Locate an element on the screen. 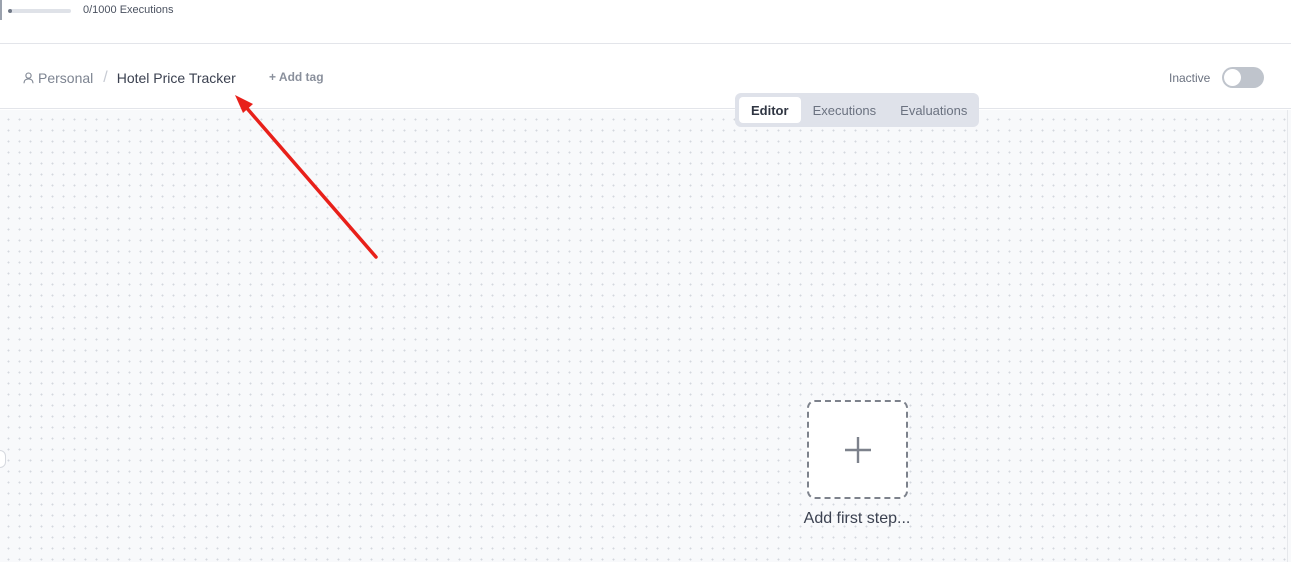 Image resolution: width=1291 pixels, height=562 pixels. activation-status-label: Inactive is located at coordinates (1190, 78).